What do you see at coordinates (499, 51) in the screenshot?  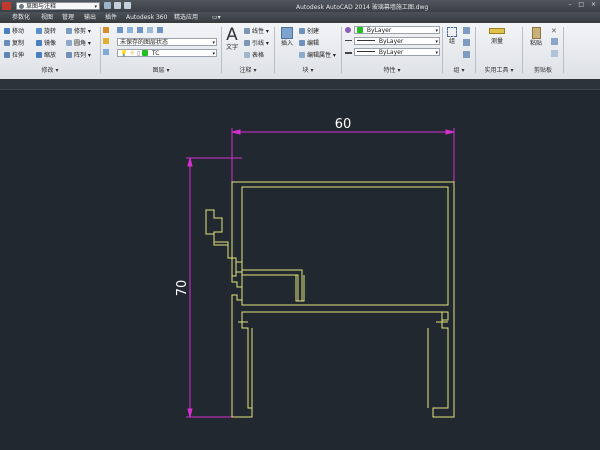 I see `utilities-panel: 测量 实用工具 ▾` at bounding box center [499, 51].